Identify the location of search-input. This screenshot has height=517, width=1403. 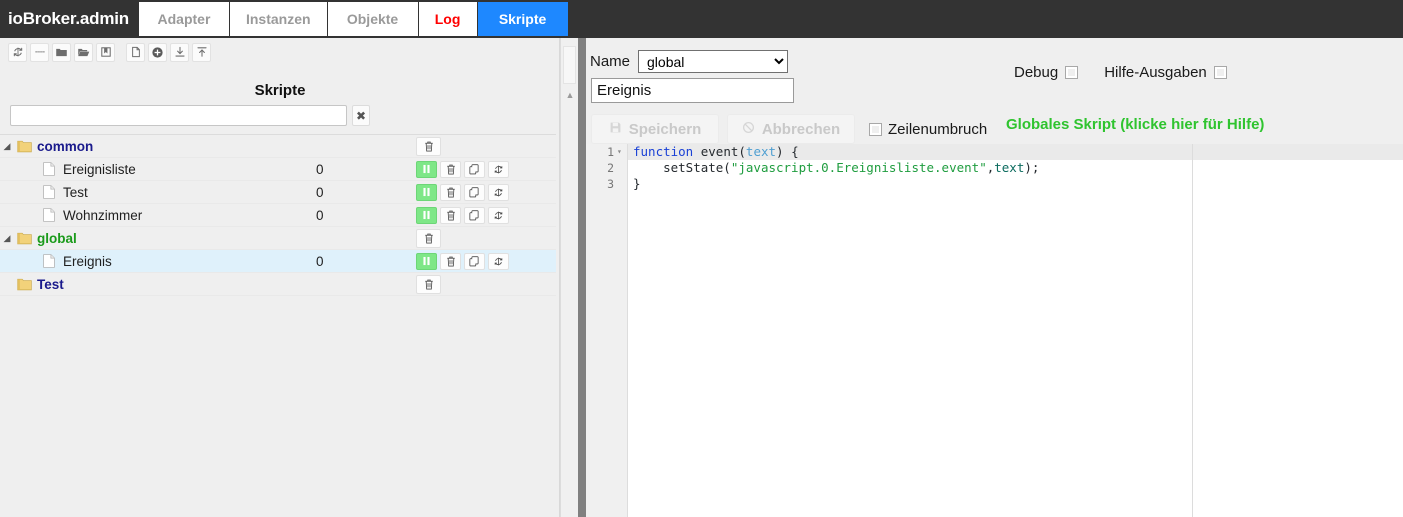
(178, 115).